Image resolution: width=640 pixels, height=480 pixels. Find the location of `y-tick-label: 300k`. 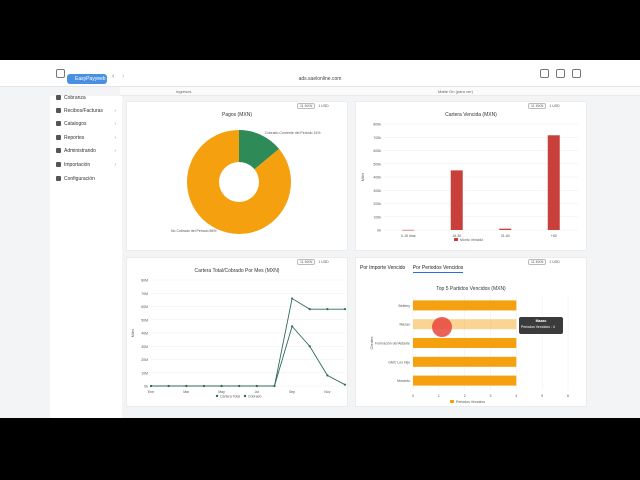

y-tick-label: 300k is located at coordinates (377, 191).